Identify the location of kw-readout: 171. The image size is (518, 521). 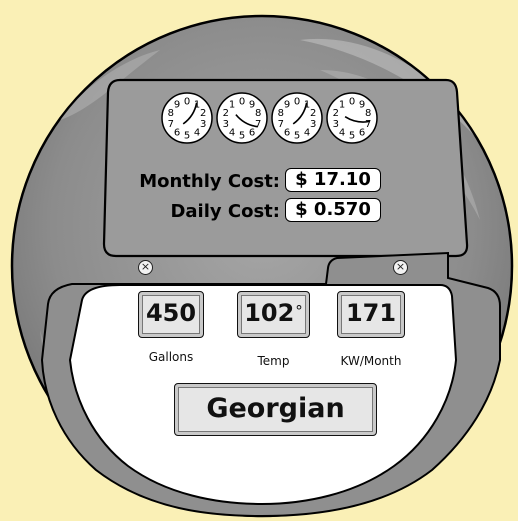
(371, 314).